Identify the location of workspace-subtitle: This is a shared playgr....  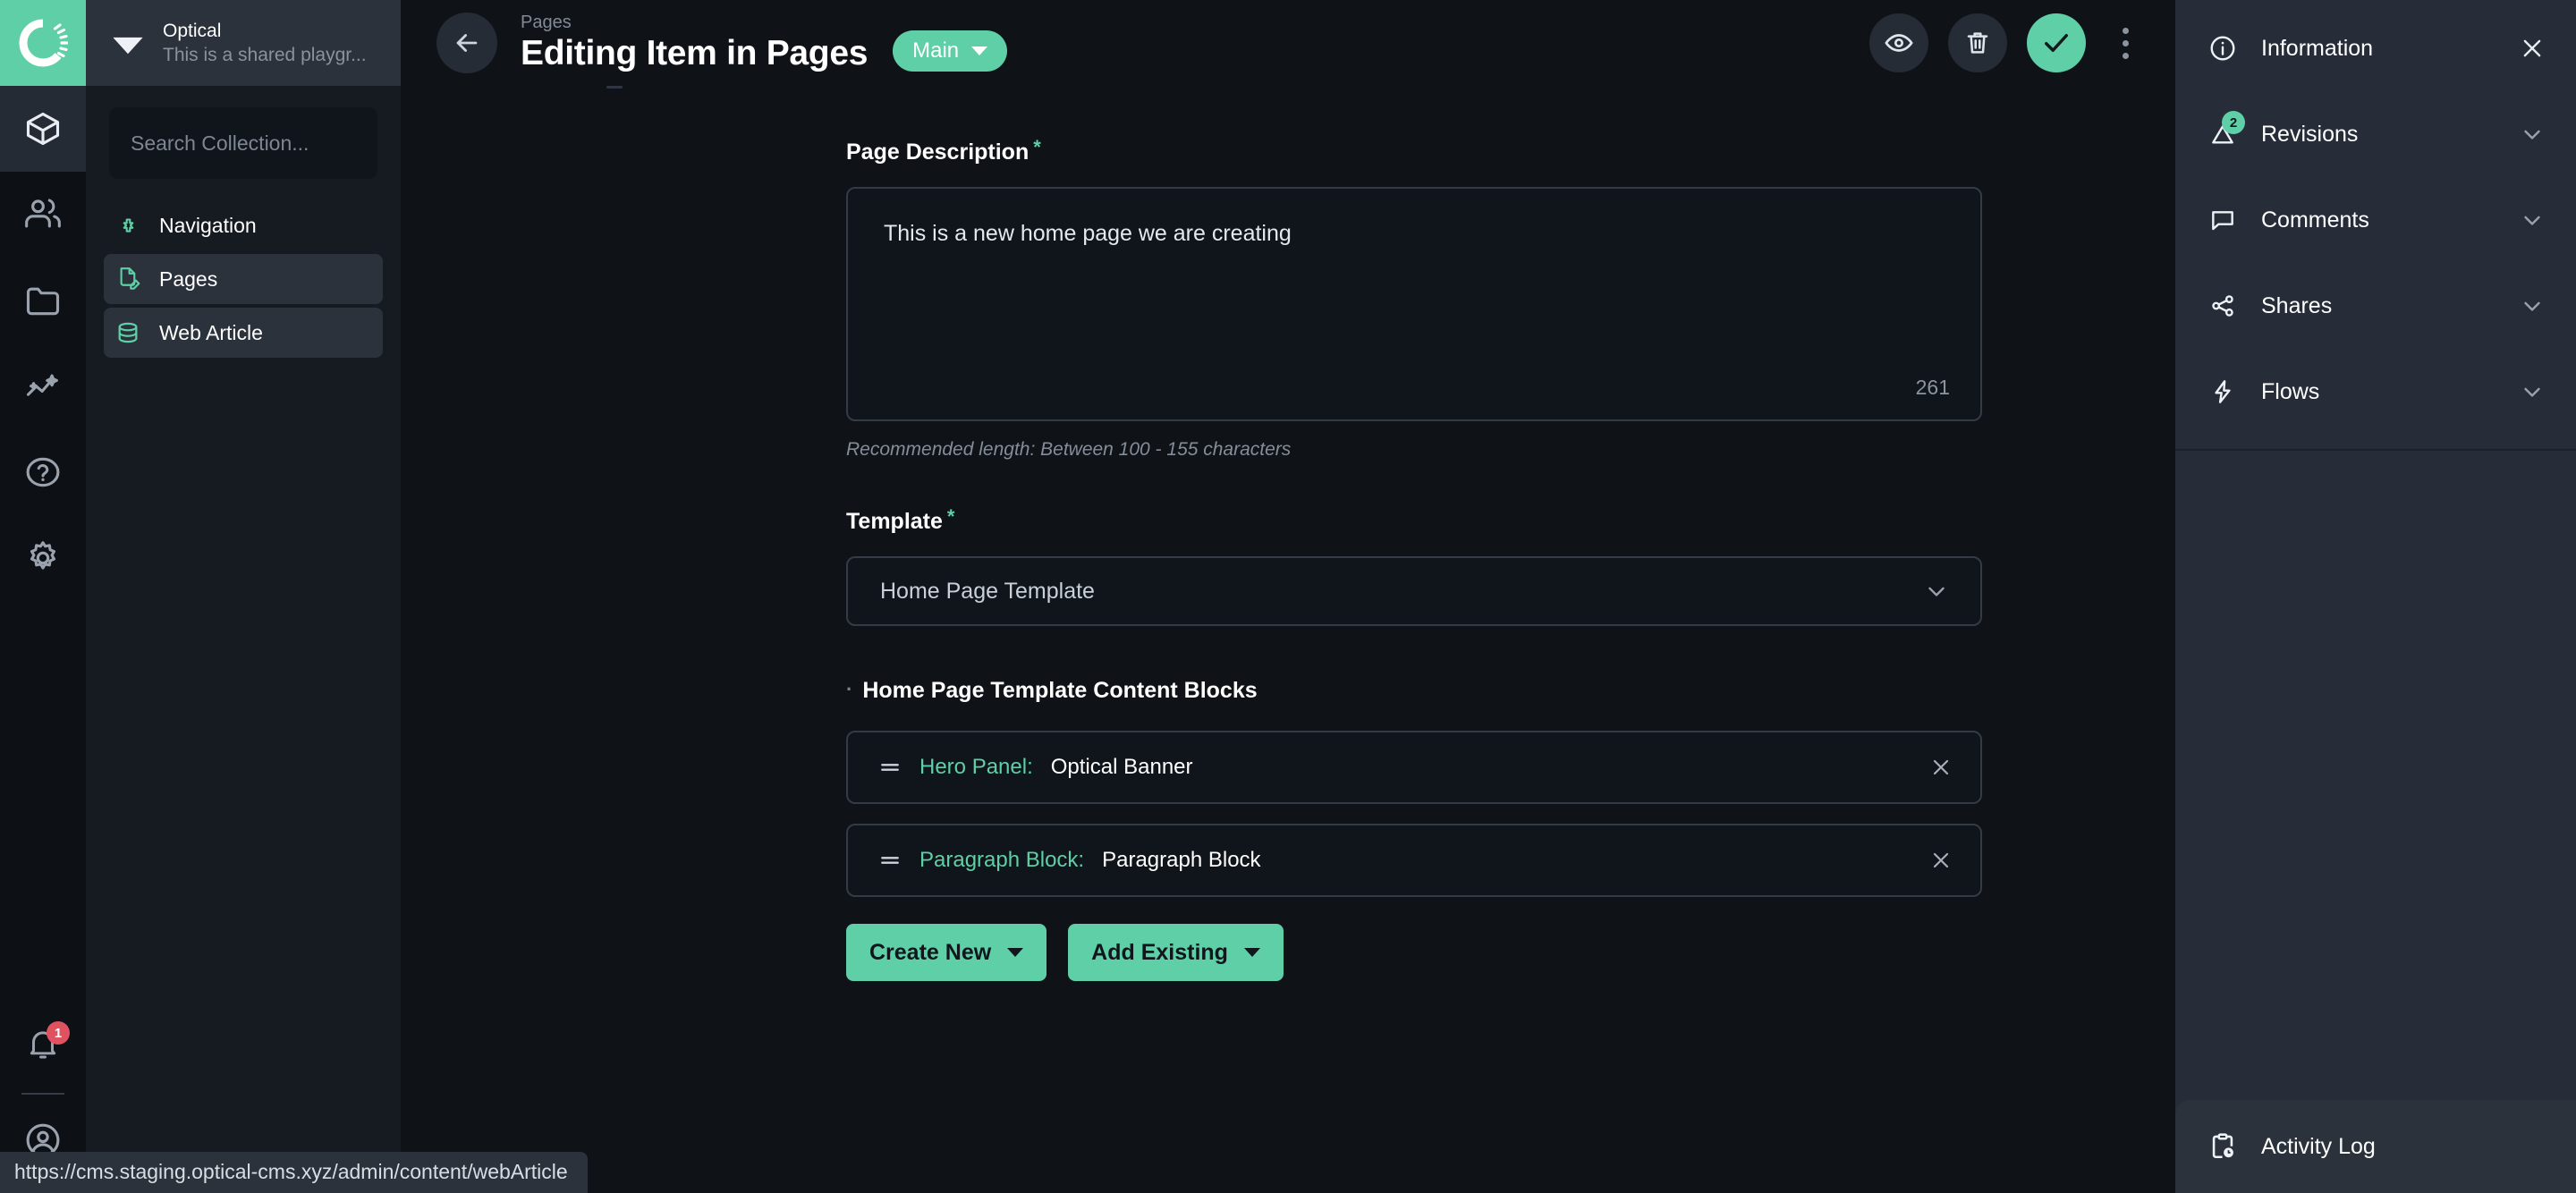
(265, 55).